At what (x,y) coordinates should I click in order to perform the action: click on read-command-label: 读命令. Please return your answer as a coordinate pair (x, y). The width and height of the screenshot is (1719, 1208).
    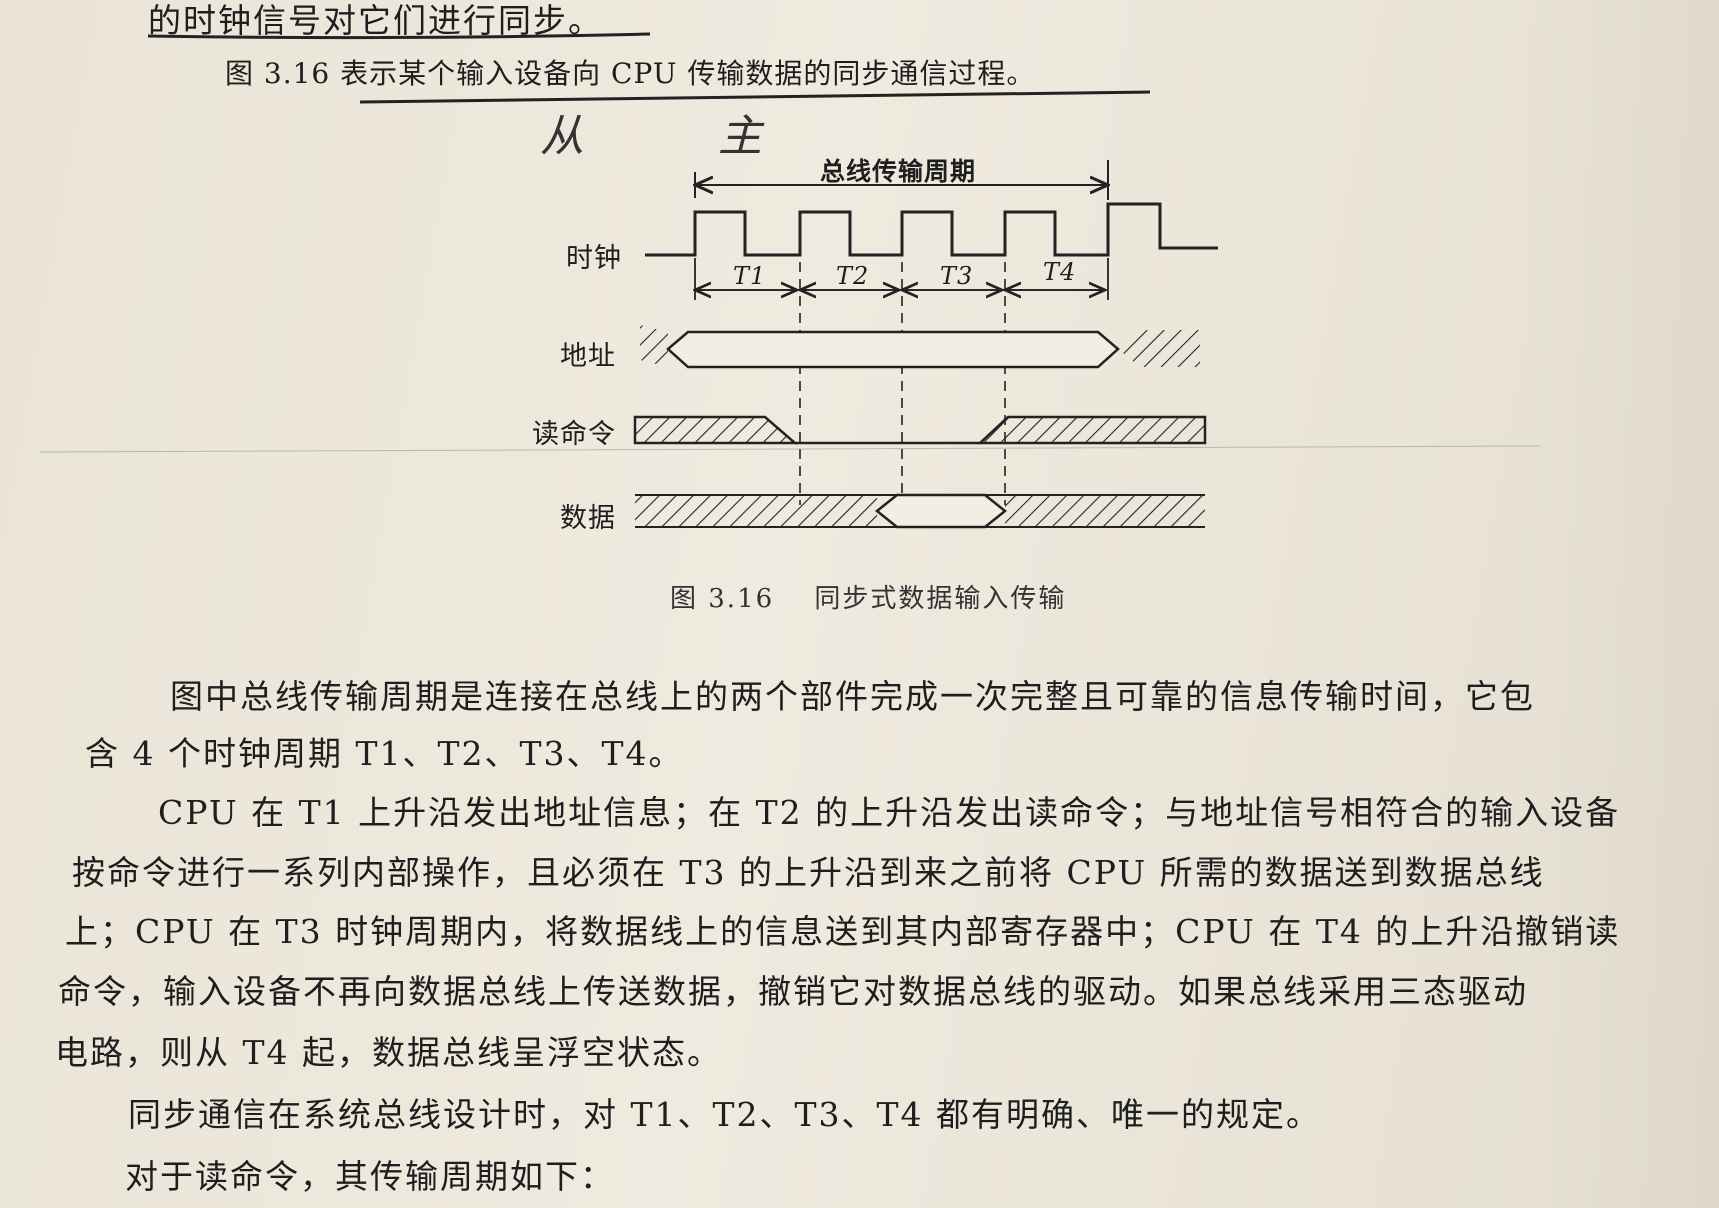
    Looking at the image, I should click on (574, 434).